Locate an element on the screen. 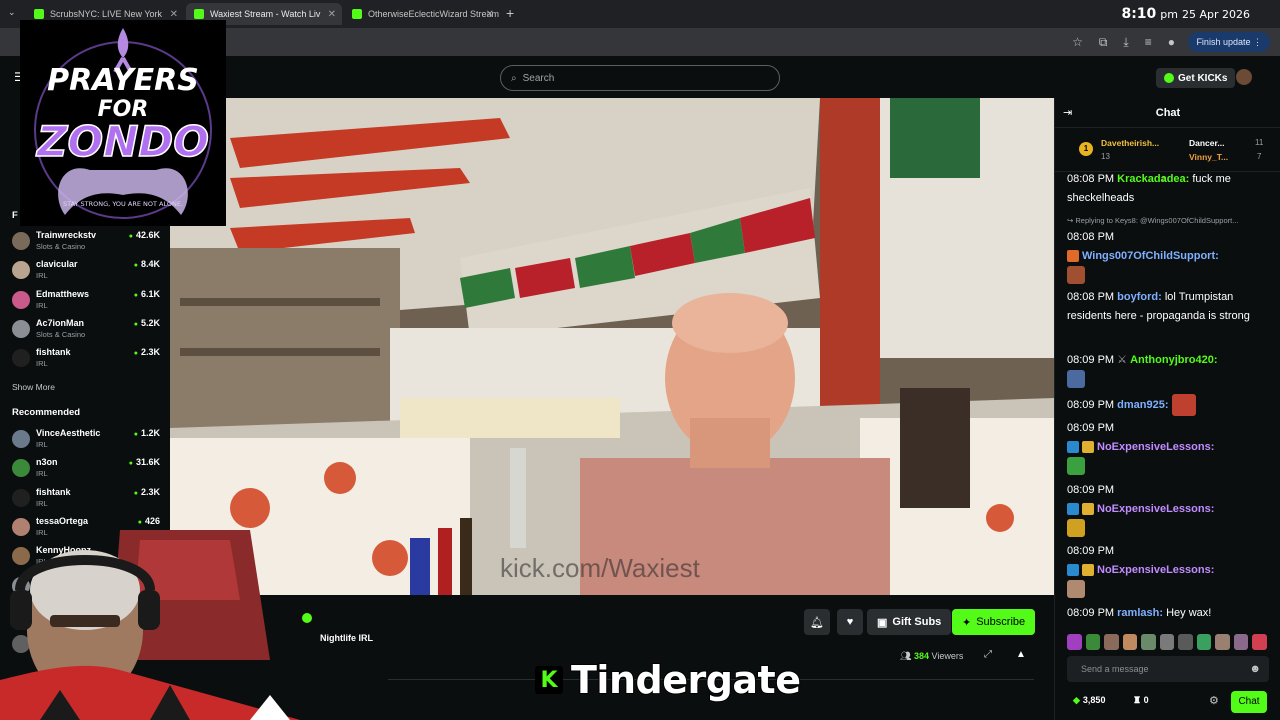 This screenshot has width=1280, height=720. message-user: Anthonyjbro420: is located at coordinates (1173, 360).